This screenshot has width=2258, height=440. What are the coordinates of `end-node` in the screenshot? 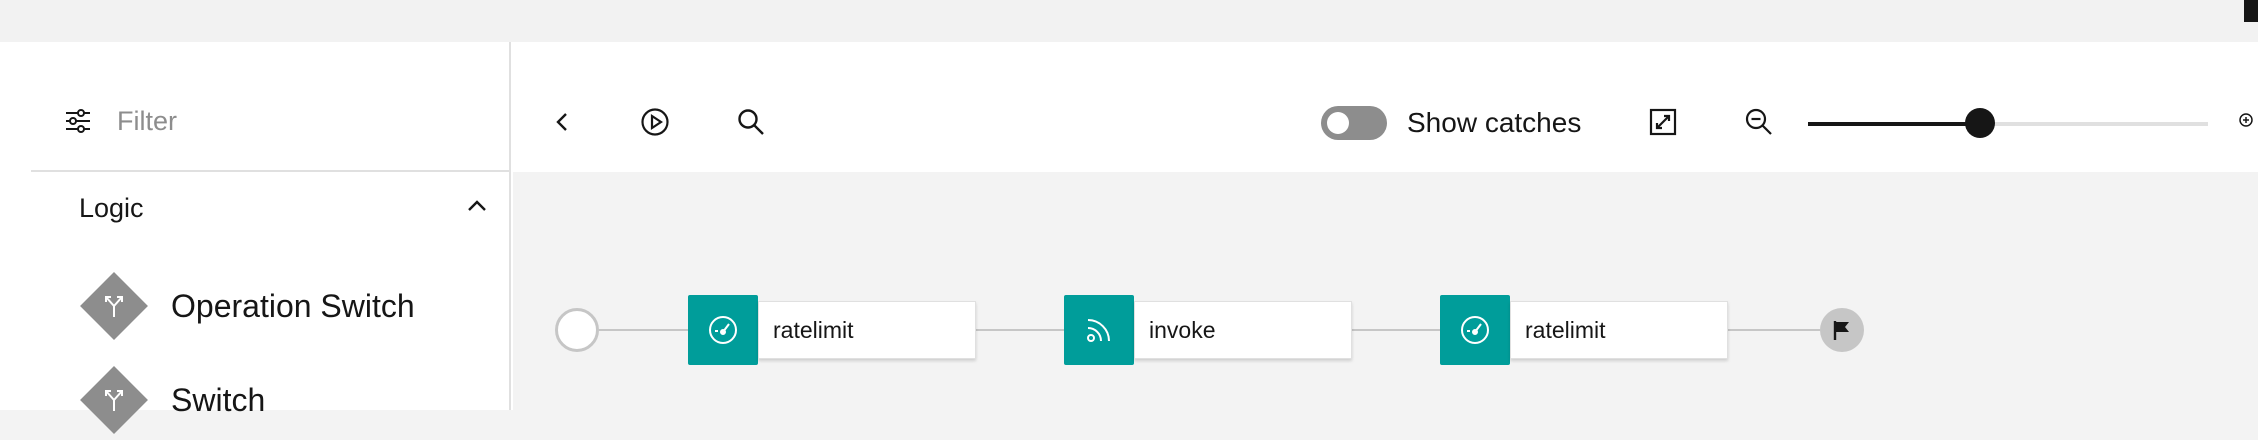 It's located at (1842, 330).